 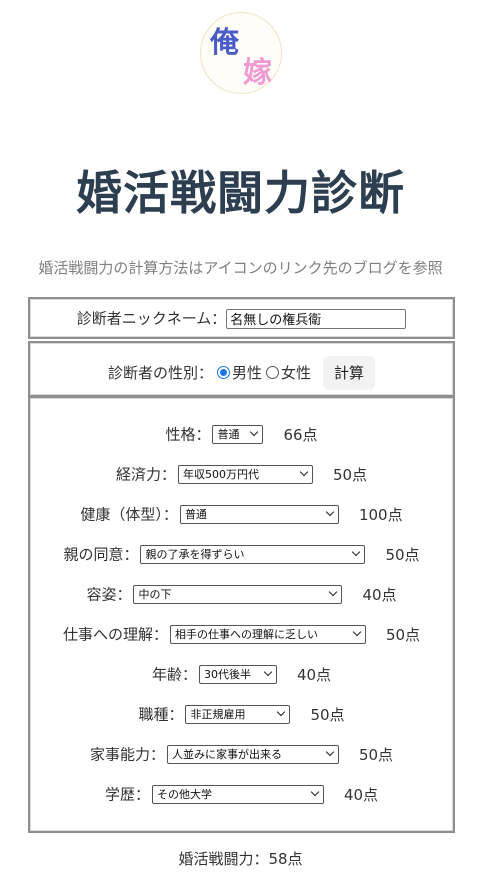 What do you see at coordinates (259, 514) in the screenshot?
I see `health-select: 普通` at bounding box center [259, 514].